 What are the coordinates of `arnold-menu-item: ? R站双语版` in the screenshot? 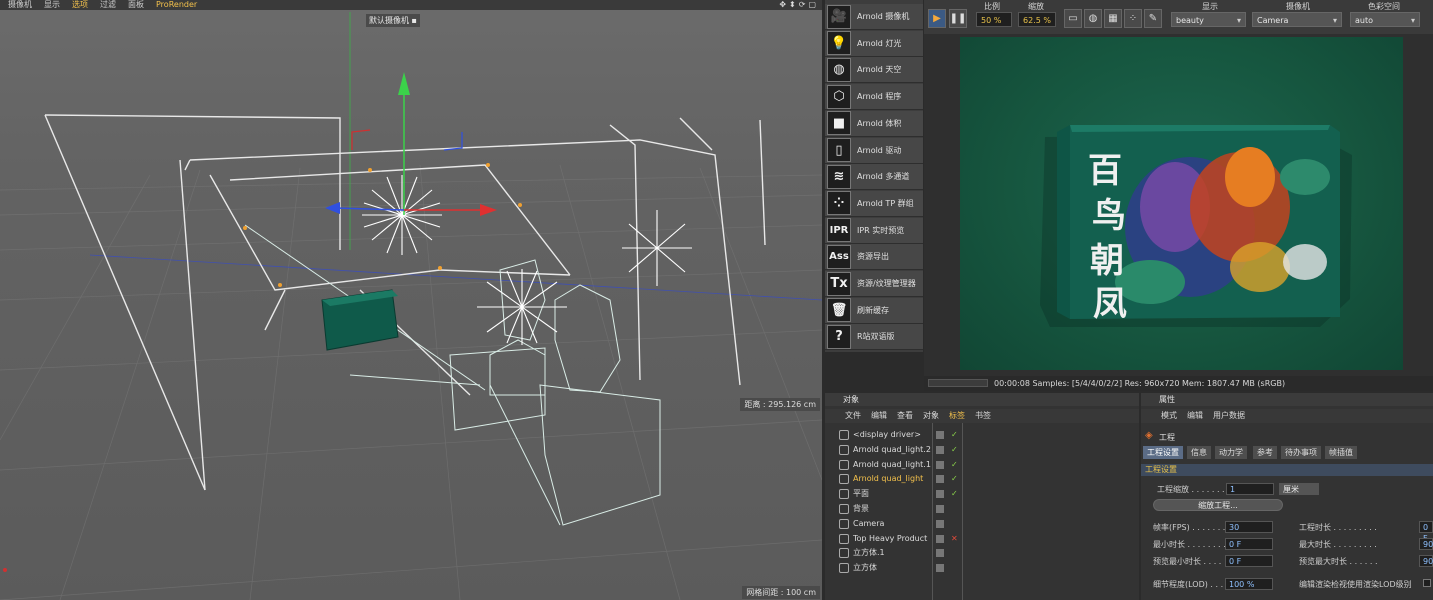 It's located at (874, 337).